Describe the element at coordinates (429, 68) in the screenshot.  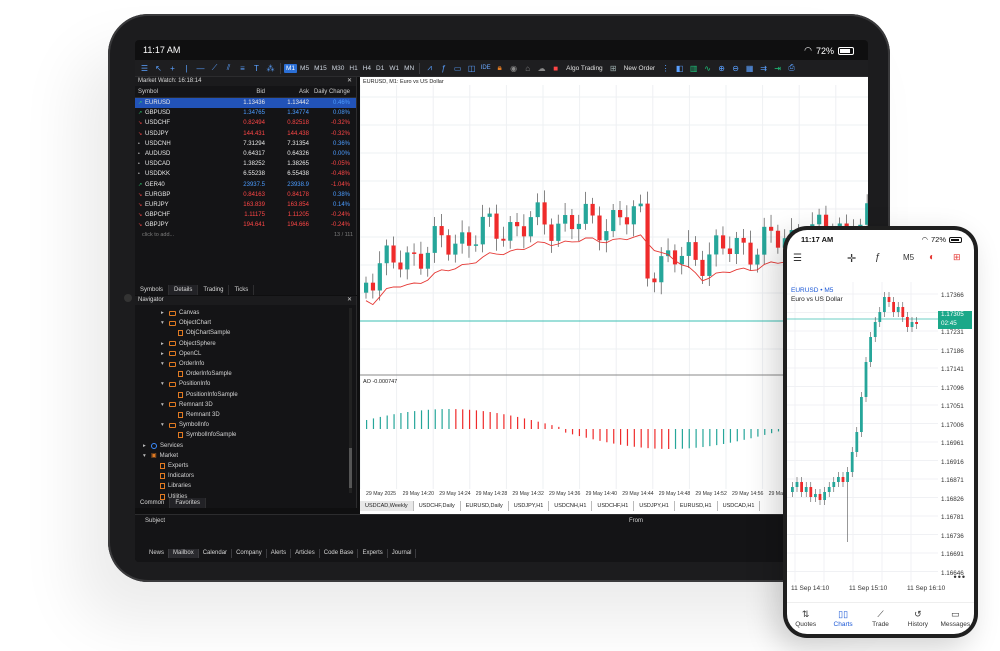
I see `chart-type-icon: ⩘` at that location.